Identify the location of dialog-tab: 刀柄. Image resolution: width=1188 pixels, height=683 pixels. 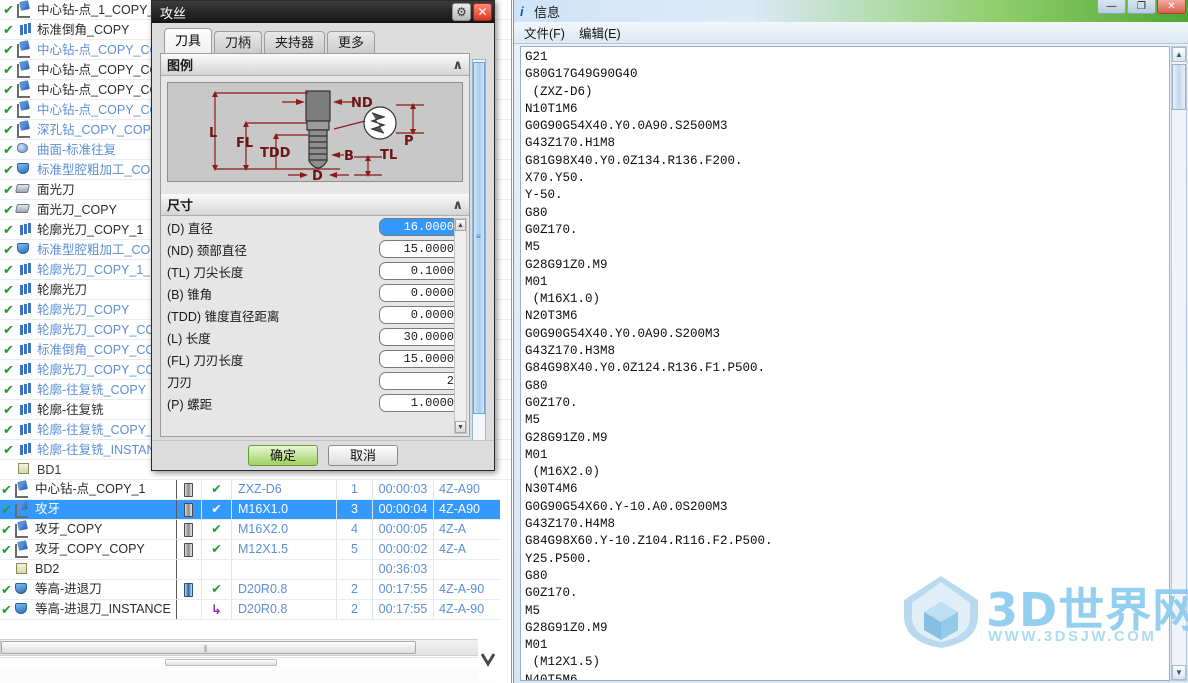
(238, 42).